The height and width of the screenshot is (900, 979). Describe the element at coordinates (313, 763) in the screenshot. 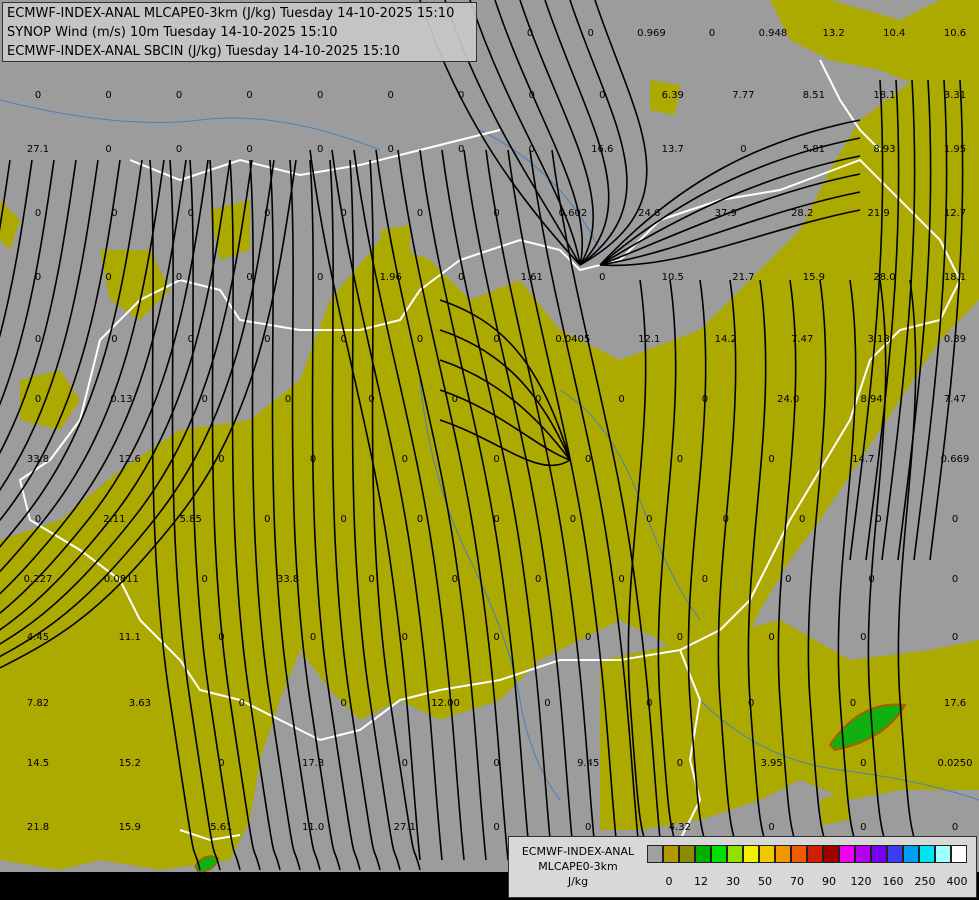

I see `cin-value-label: 17.3` at that location.